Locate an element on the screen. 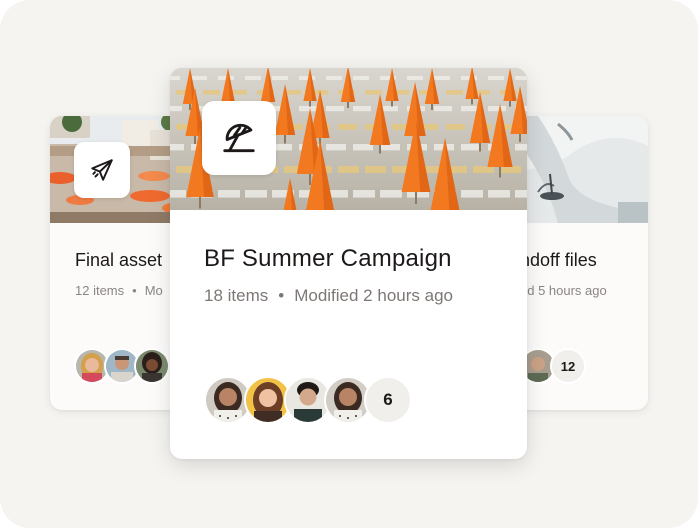  paper-plane-icon is located at coordinates (102, 170).